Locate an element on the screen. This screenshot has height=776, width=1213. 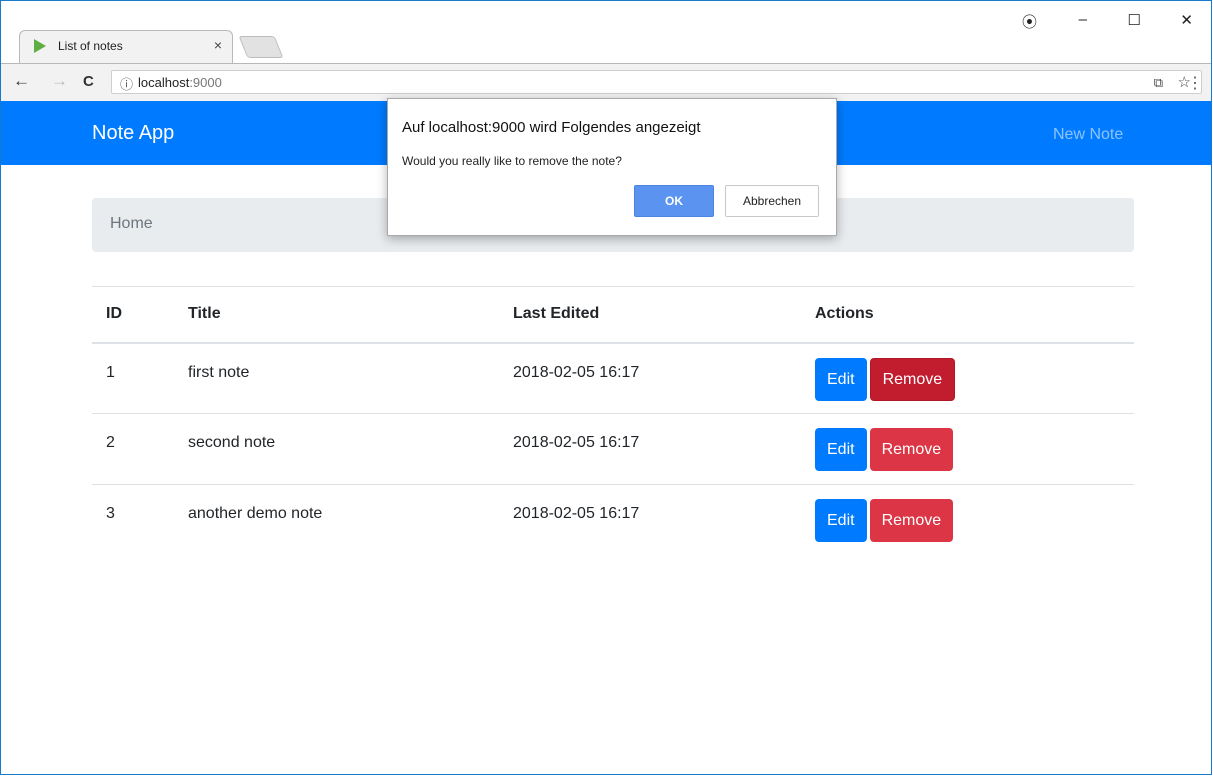
minimize-button: – is located at coordinates (1083, 19).